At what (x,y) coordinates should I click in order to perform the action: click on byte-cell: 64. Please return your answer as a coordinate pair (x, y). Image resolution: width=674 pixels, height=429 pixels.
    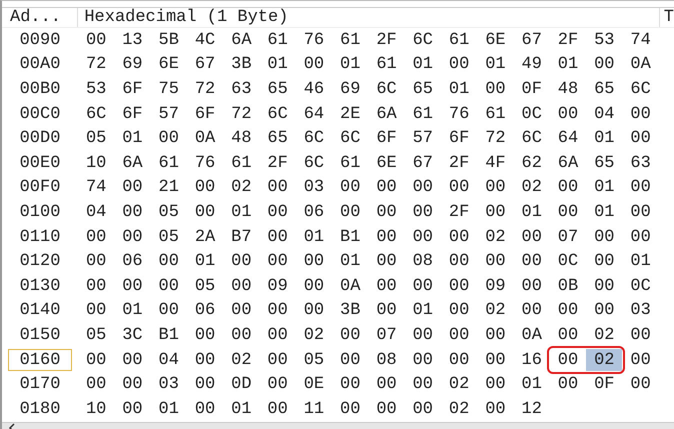
    Looking at the image, I should click on (568, 139).